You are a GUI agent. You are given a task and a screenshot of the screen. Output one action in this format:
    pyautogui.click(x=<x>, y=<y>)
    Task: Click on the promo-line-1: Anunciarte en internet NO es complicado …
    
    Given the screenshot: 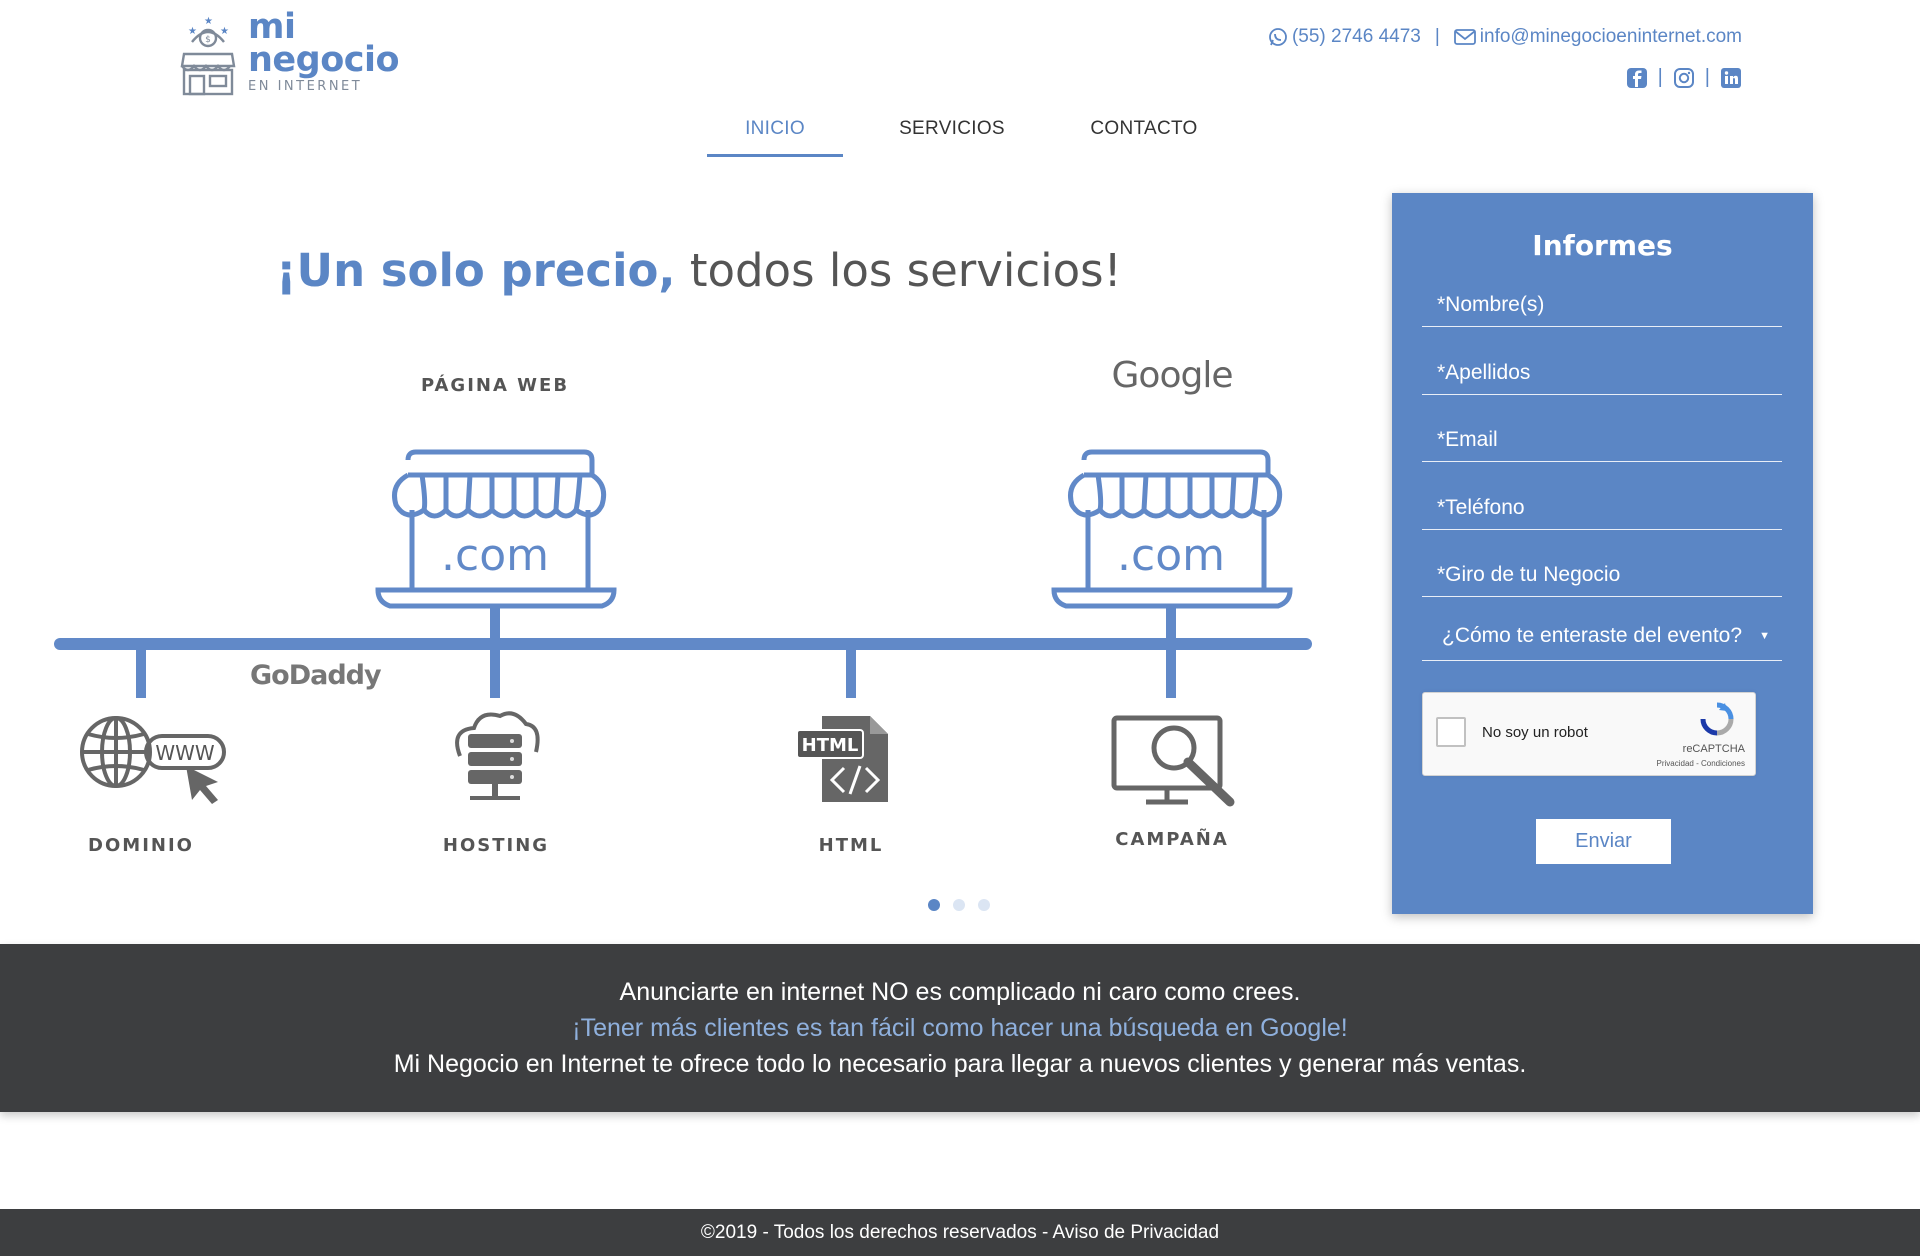 What is the action you would take?
    pyautogui.click(x=960, y=992)
    